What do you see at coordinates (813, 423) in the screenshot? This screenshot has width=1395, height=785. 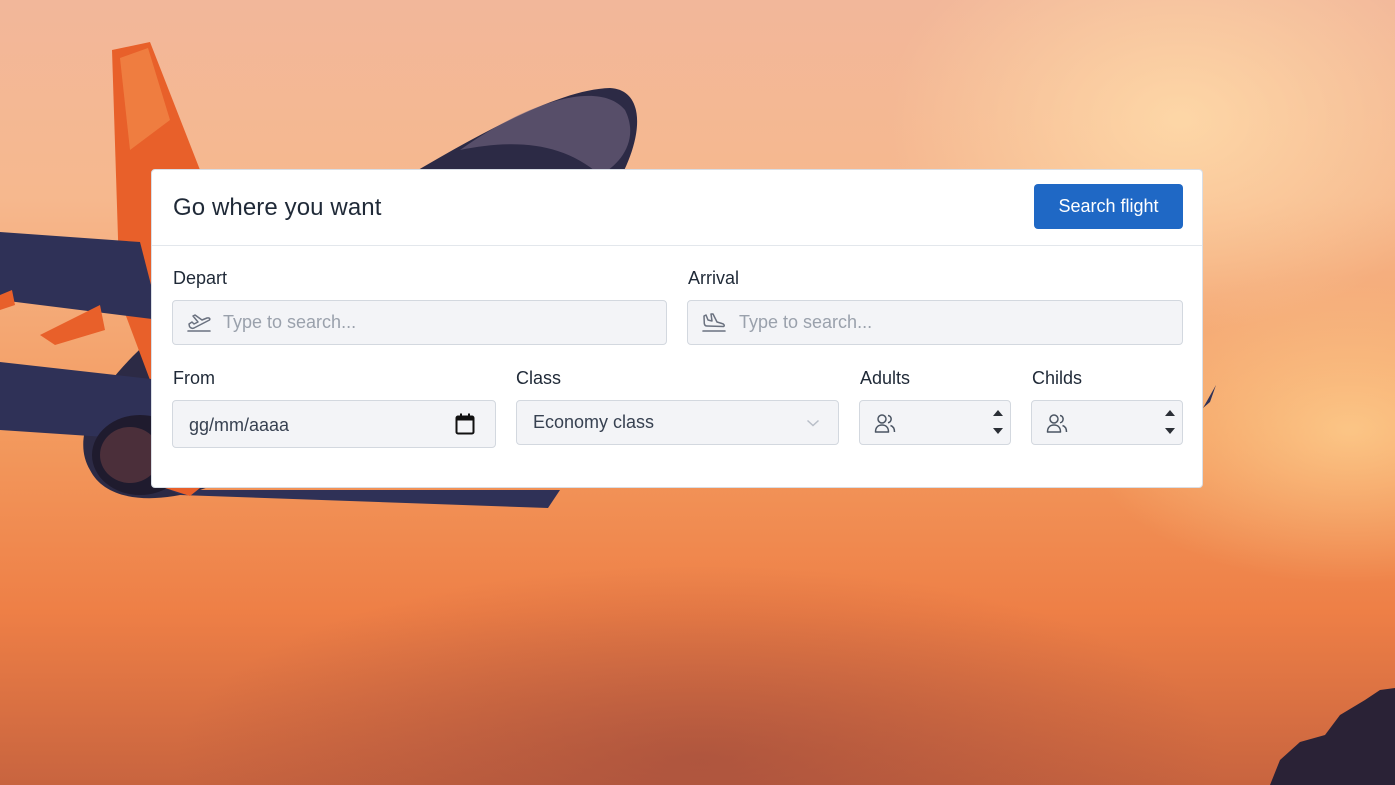 I see `chevron-down-icon` at bounding box center [813, 423].